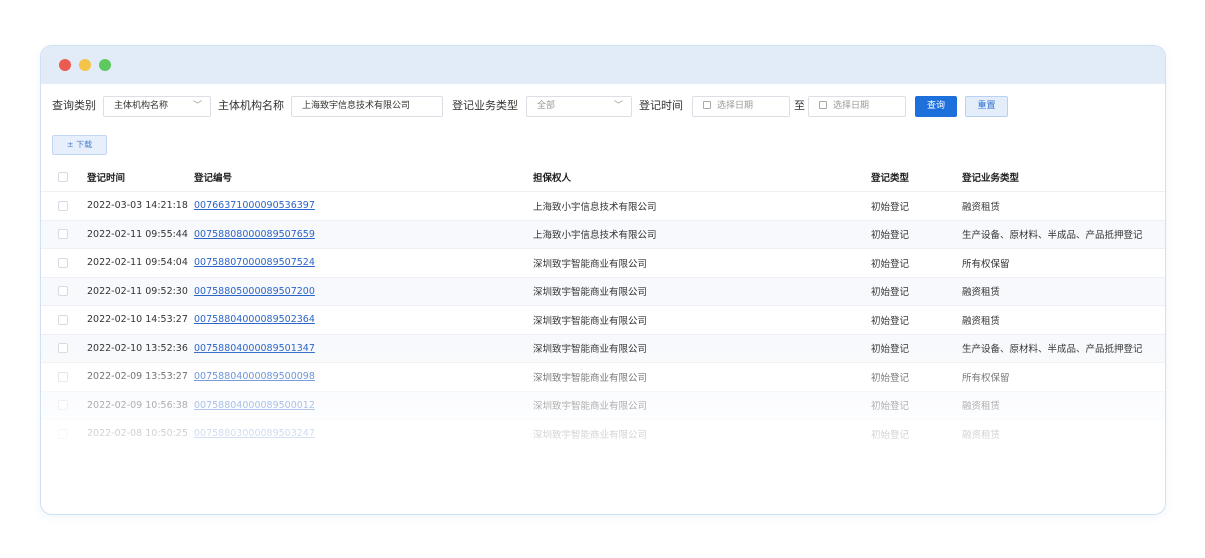 The width and height of the screenshot is (1205, 558). What do you see at coordinates (137, 234) in the screenshot?
I see `row-reg-time: 2022-02-11 09:55:44` at bounding box center [137, 234].